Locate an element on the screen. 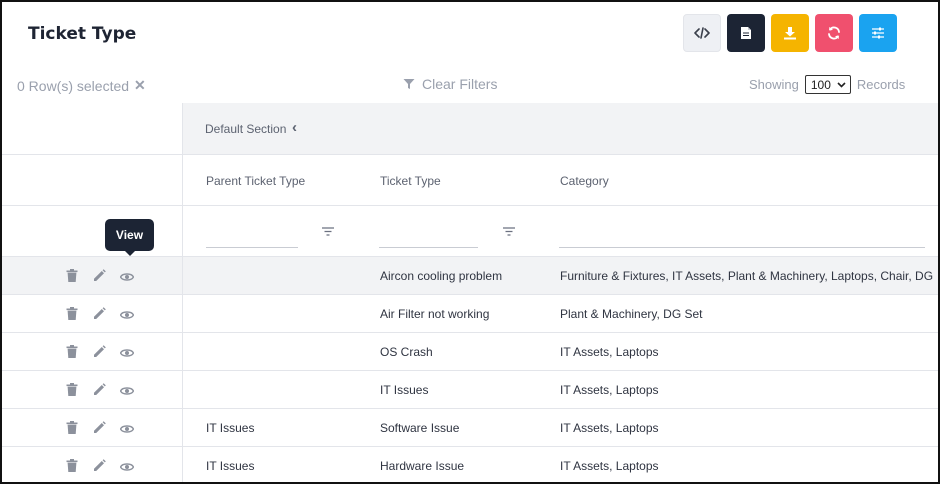  toolbar is located at coordinates (790, 33).